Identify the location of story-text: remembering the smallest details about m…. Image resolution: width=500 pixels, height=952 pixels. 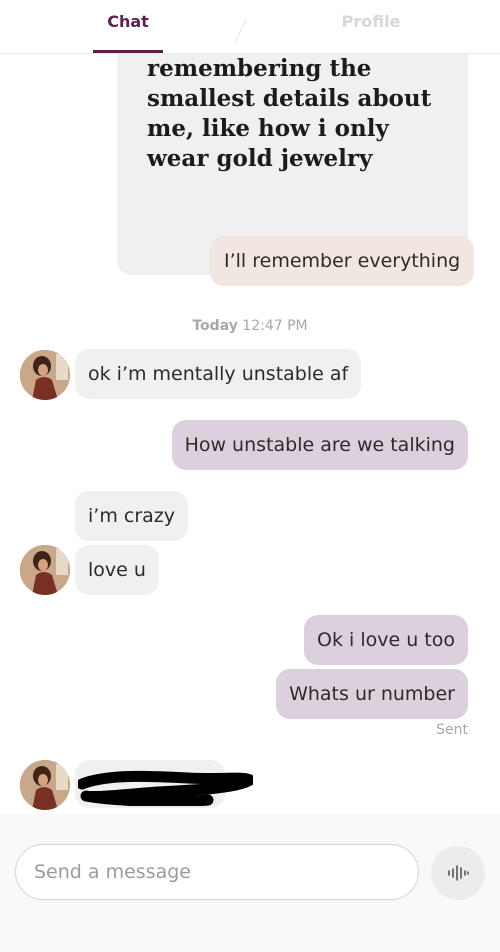
(289, 113).